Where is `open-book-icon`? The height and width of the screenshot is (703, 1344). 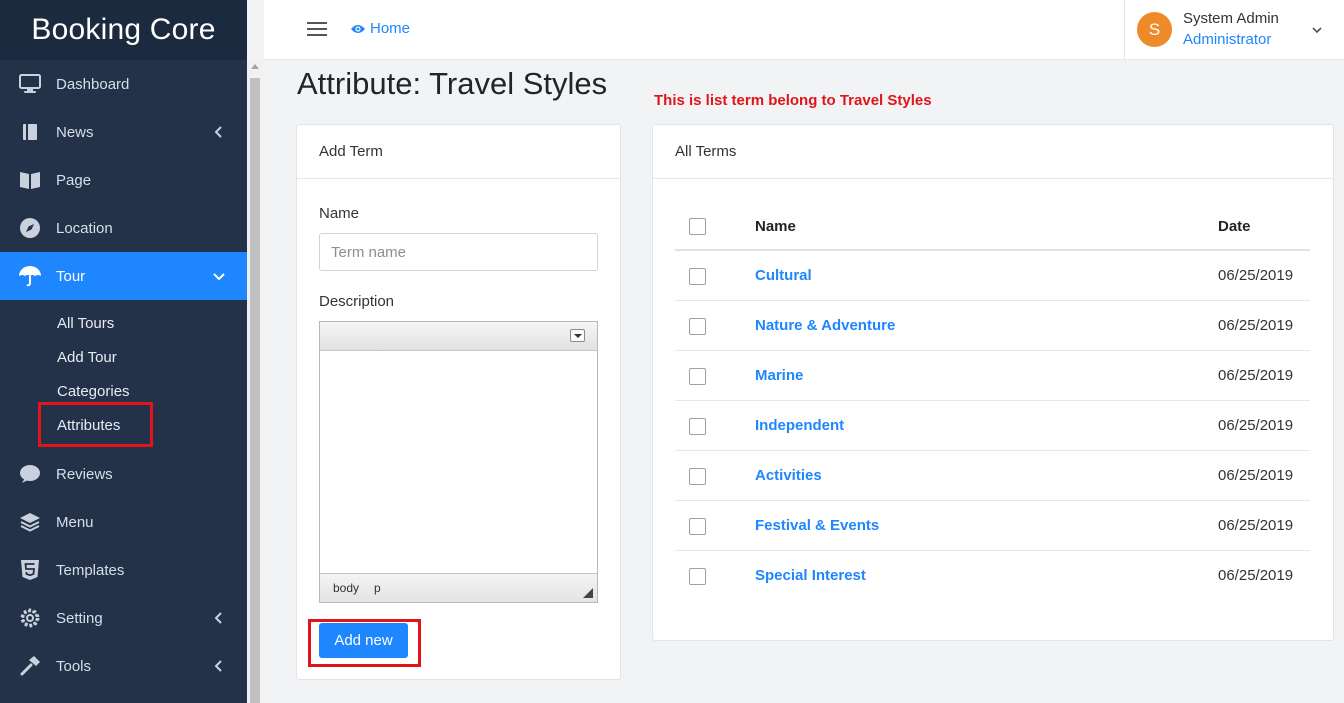 open-book-icon is located at coordinates (30, 180).